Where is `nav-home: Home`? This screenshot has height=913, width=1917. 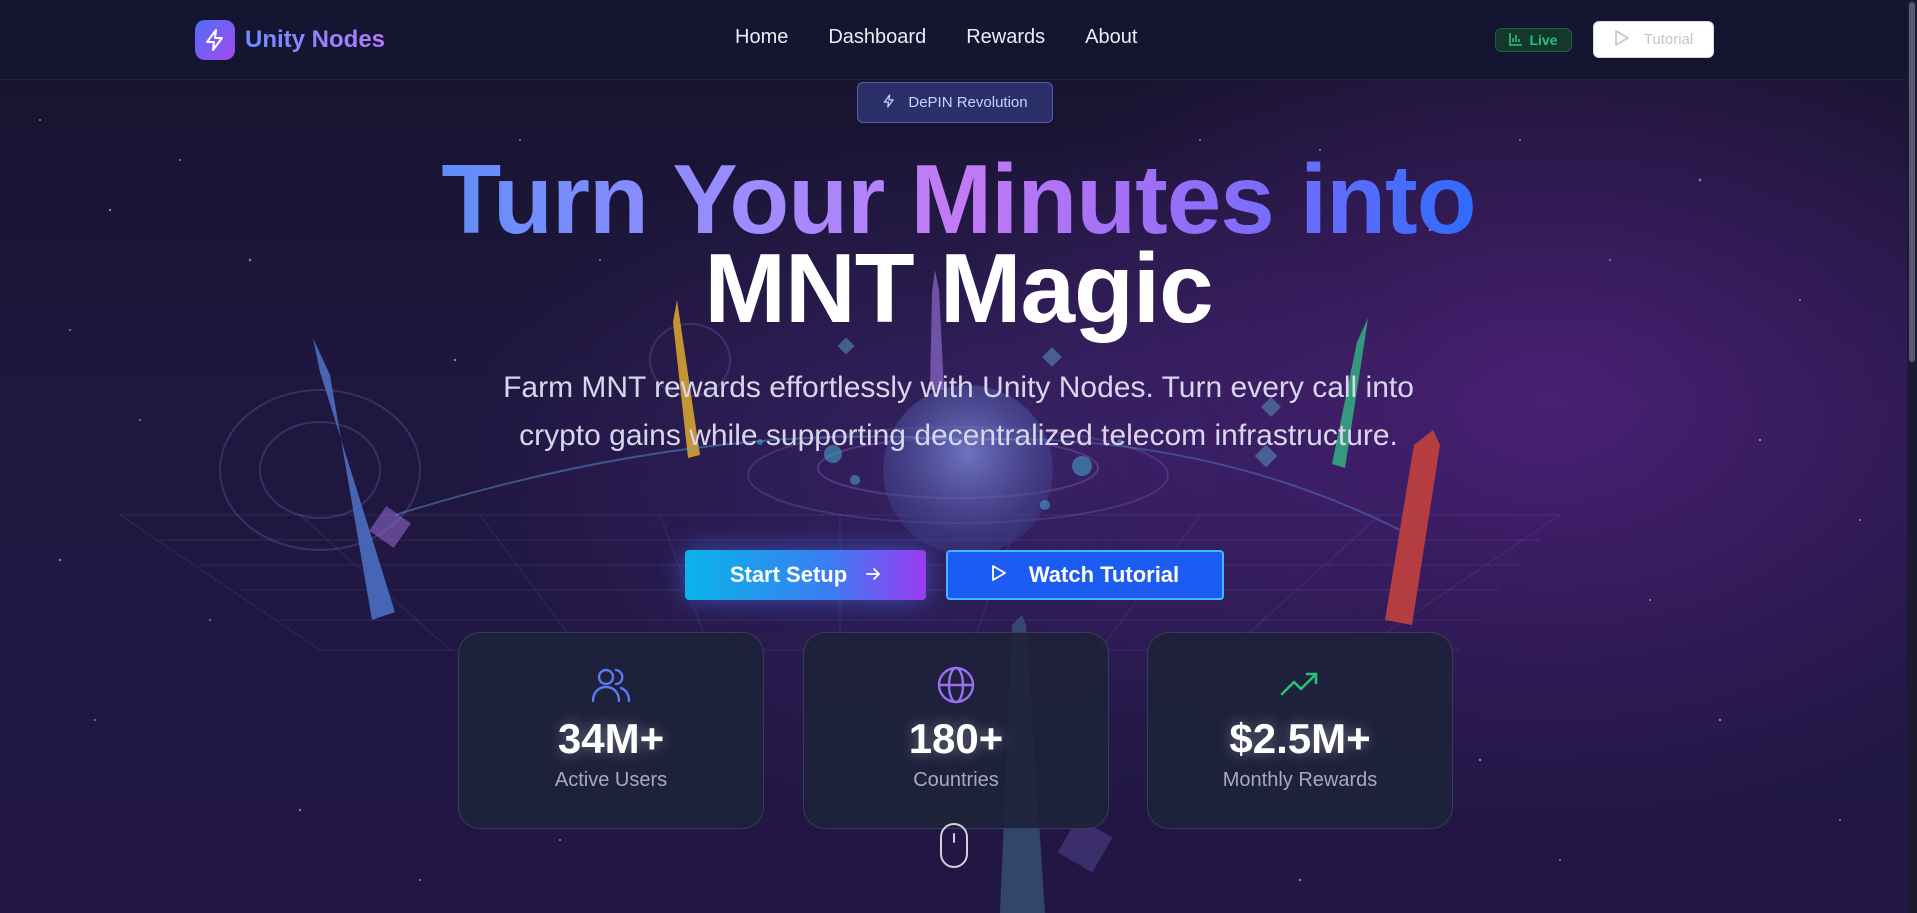 nav-home: Home is located at coordinates (761, 37).